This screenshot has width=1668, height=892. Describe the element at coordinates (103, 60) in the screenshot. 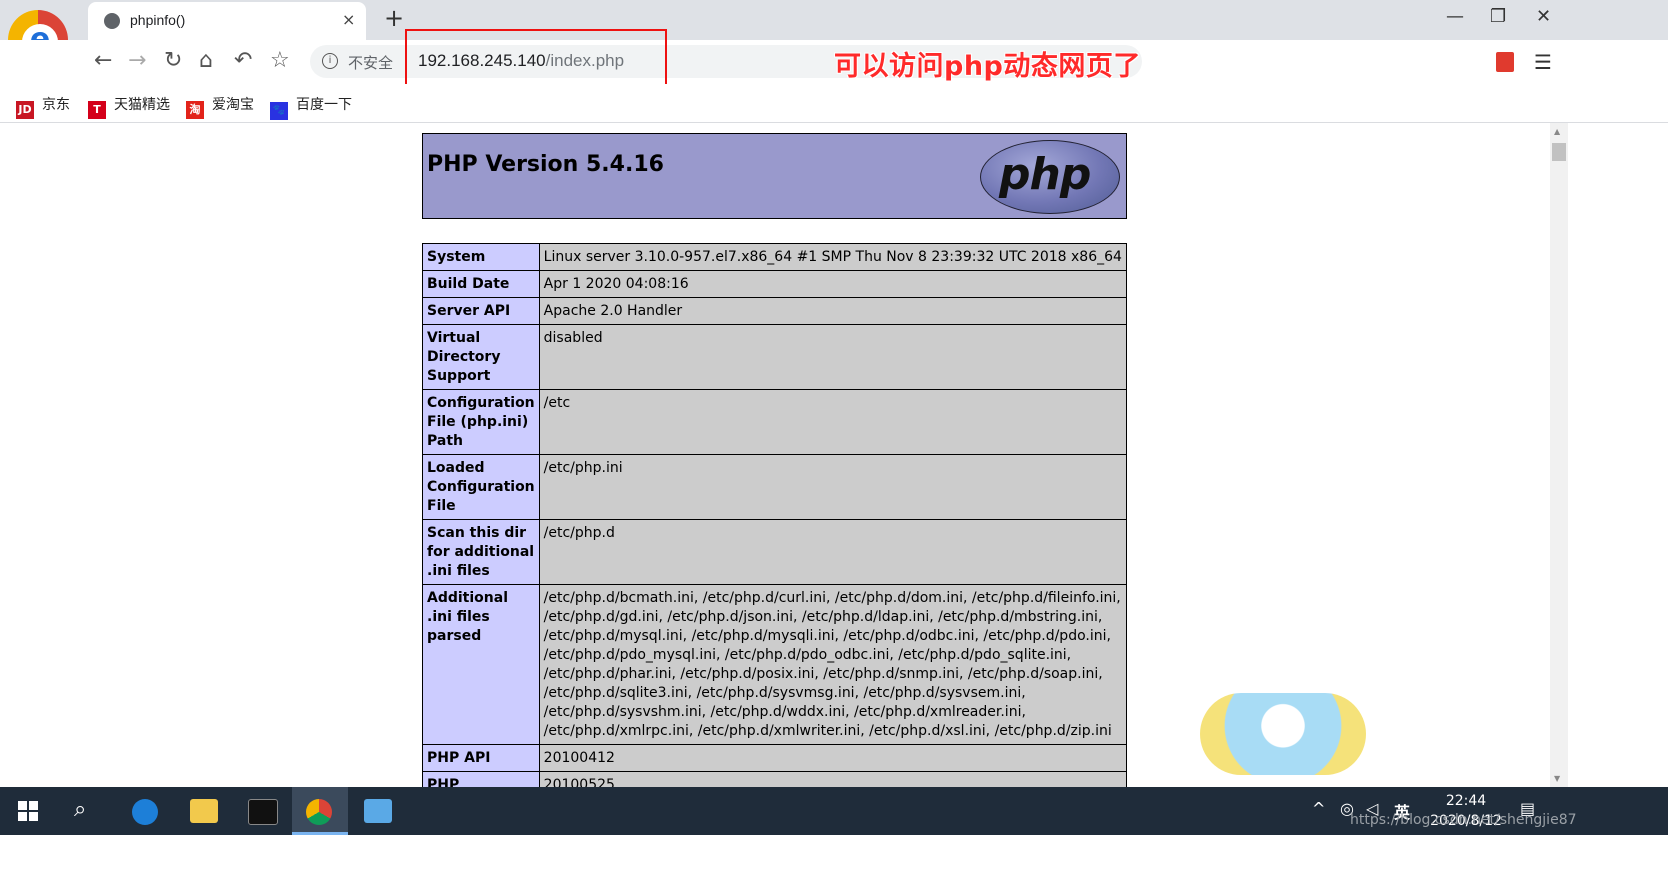

I see `back-icon: ←` at that location.